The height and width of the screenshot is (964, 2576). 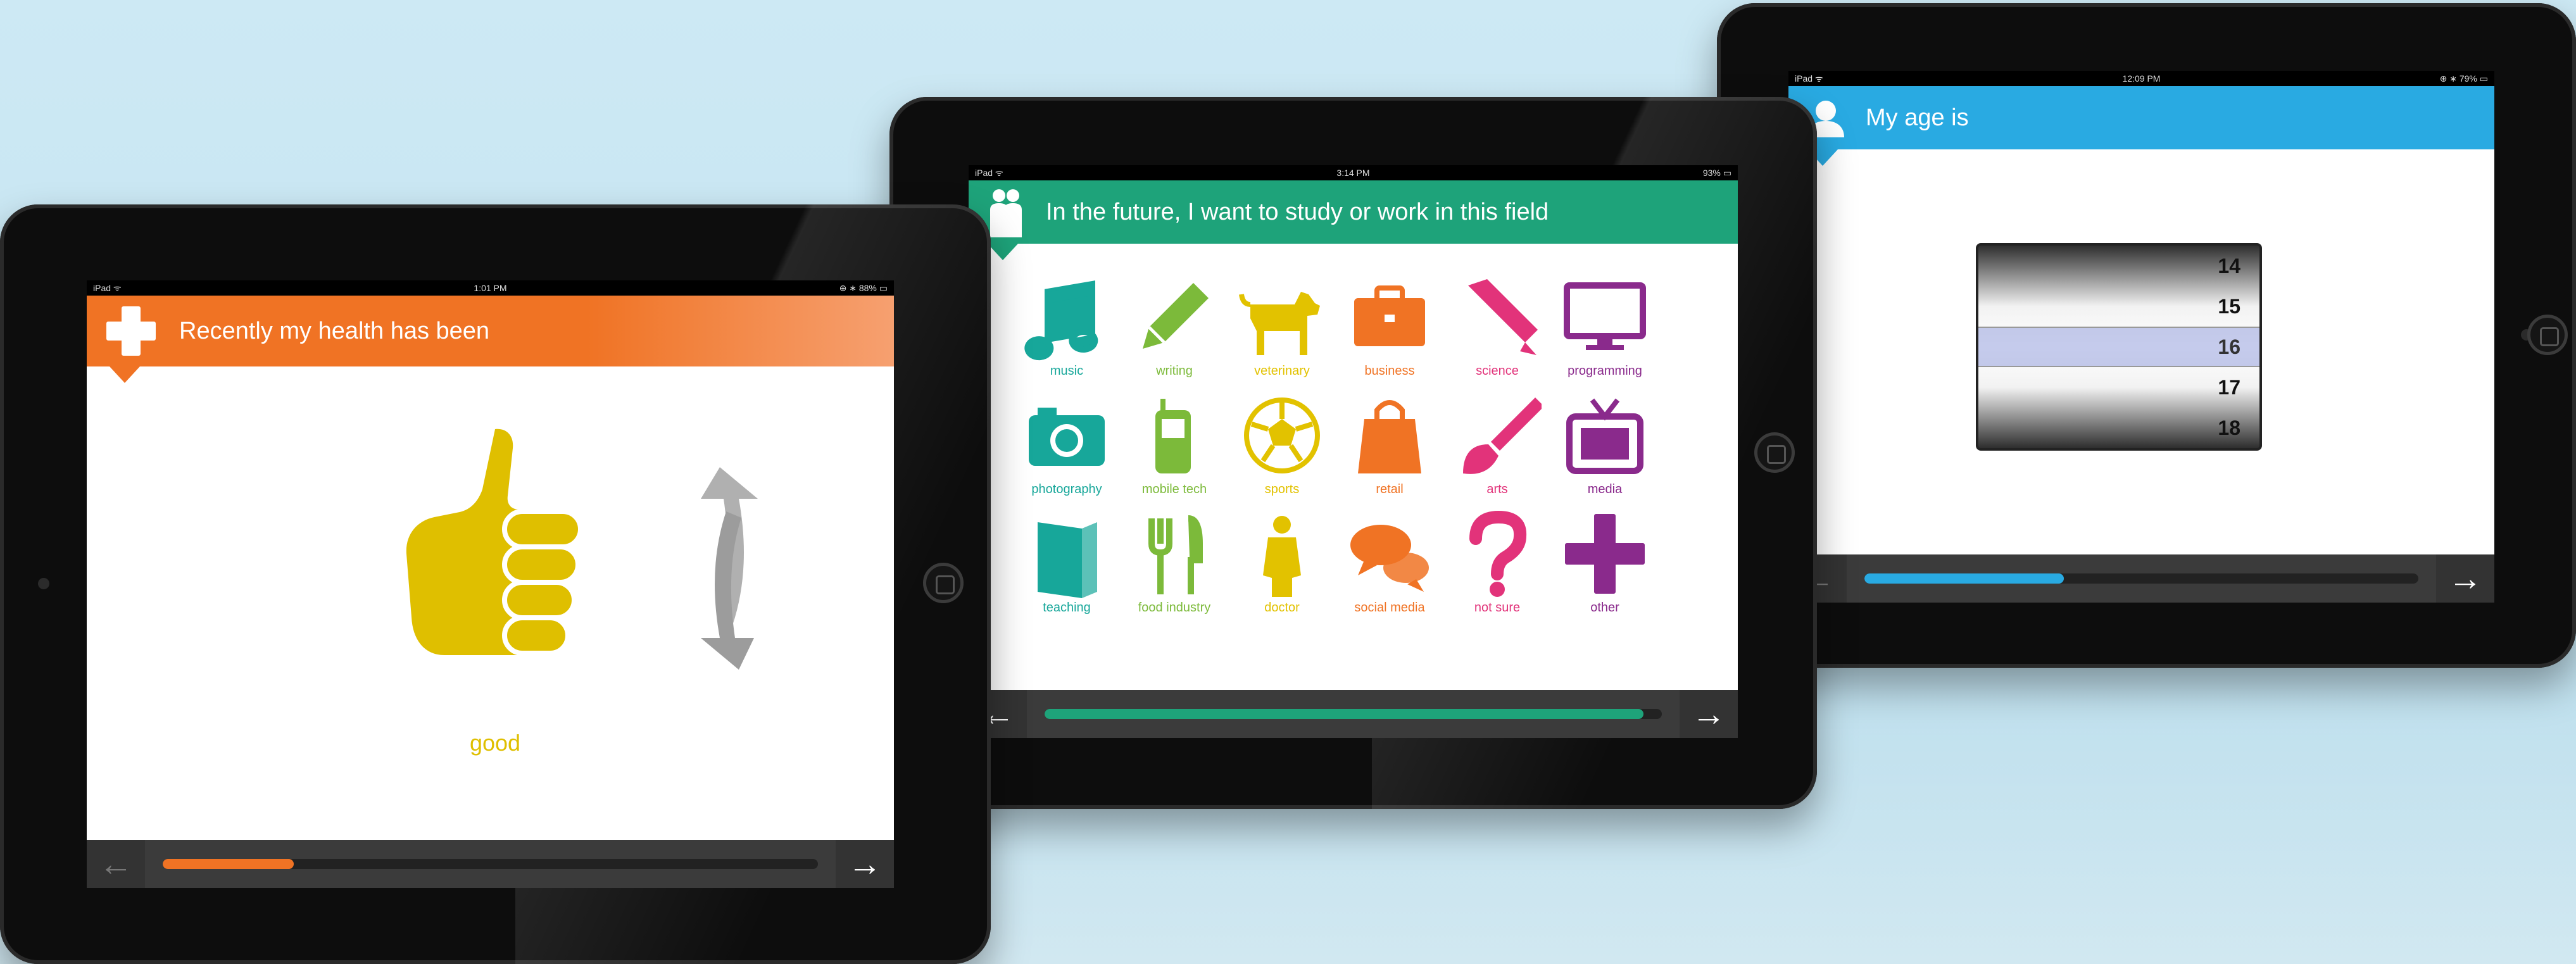 I want to click on field-option-arts: arts, so click(x=1497, y=444).